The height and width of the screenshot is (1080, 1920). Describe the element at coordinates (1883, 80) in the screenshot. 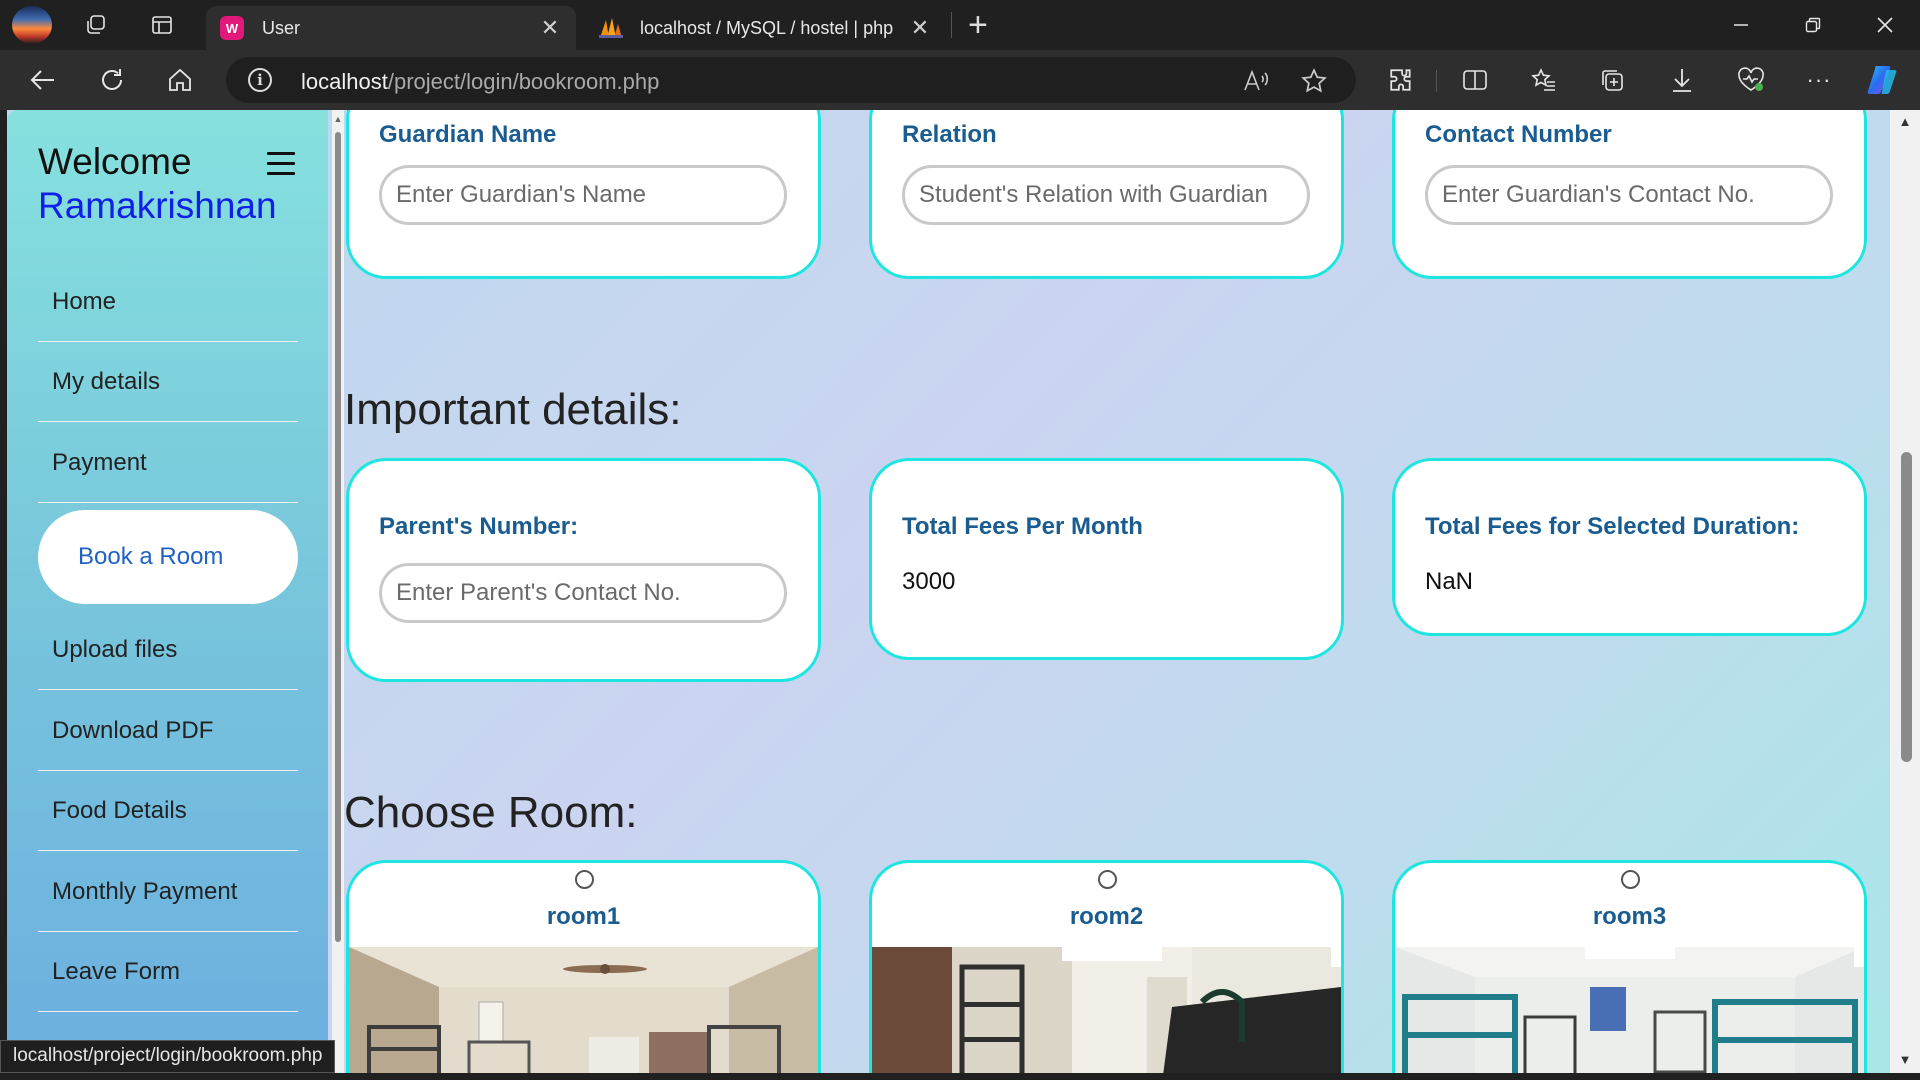

I see `copilot-icon` at that location.